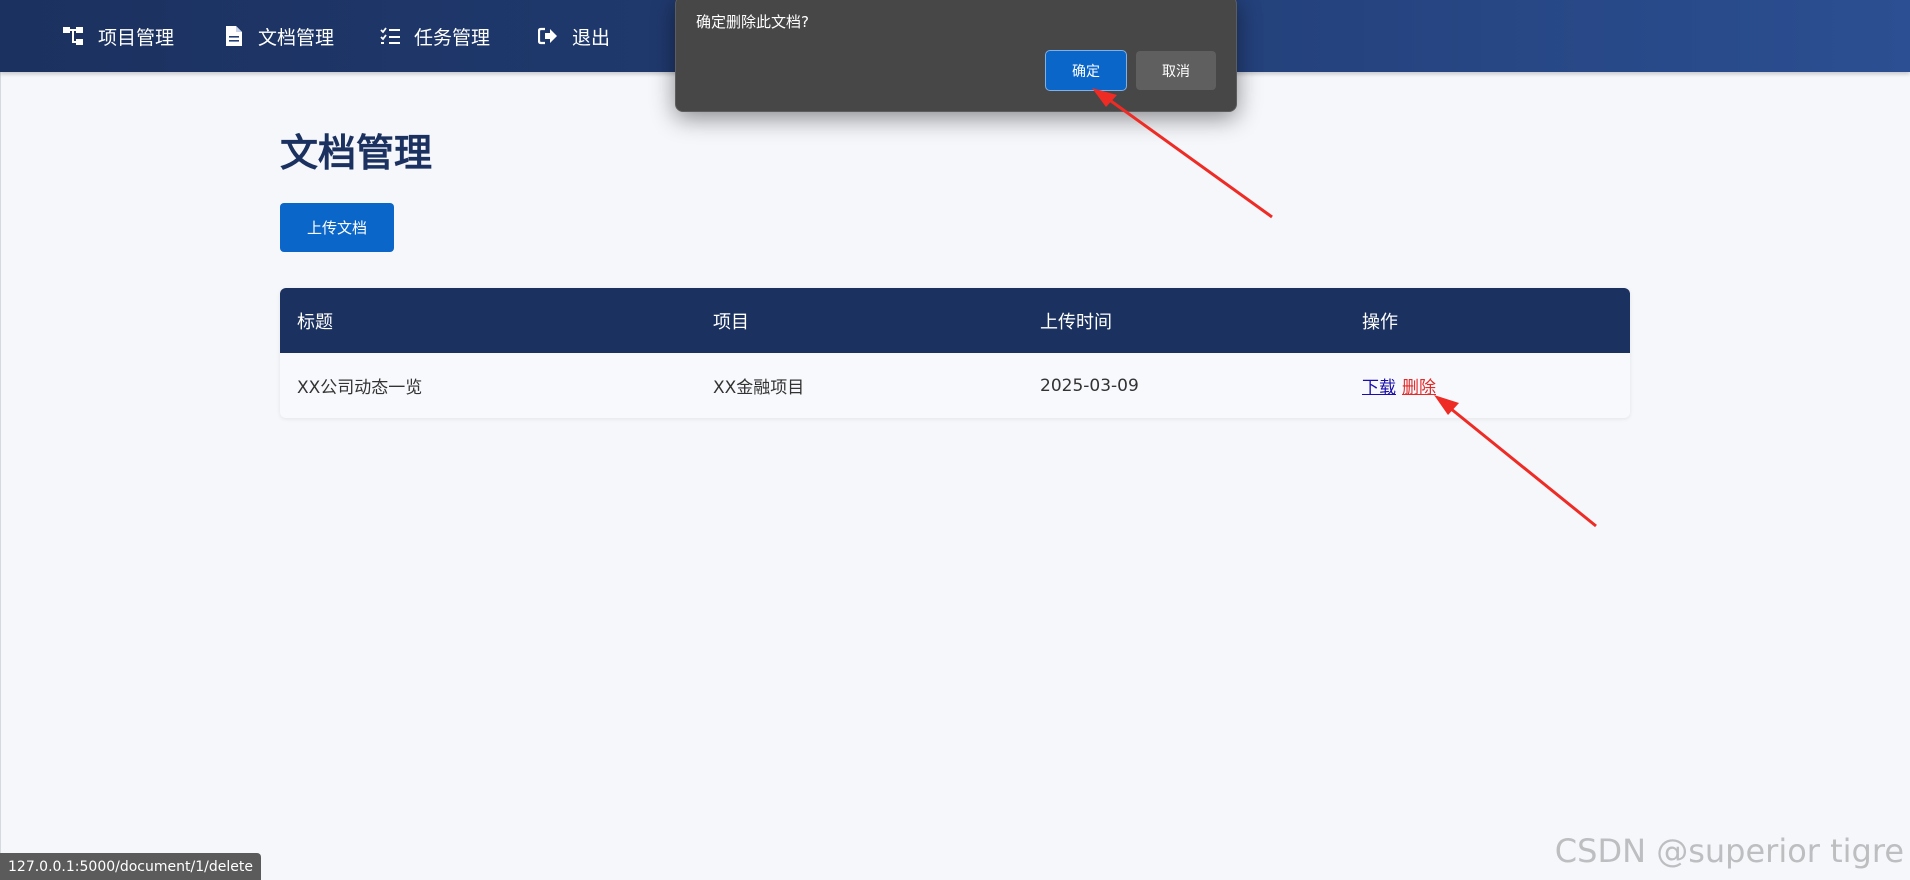  I want to click on sign-out-icon, so click(548, 36).